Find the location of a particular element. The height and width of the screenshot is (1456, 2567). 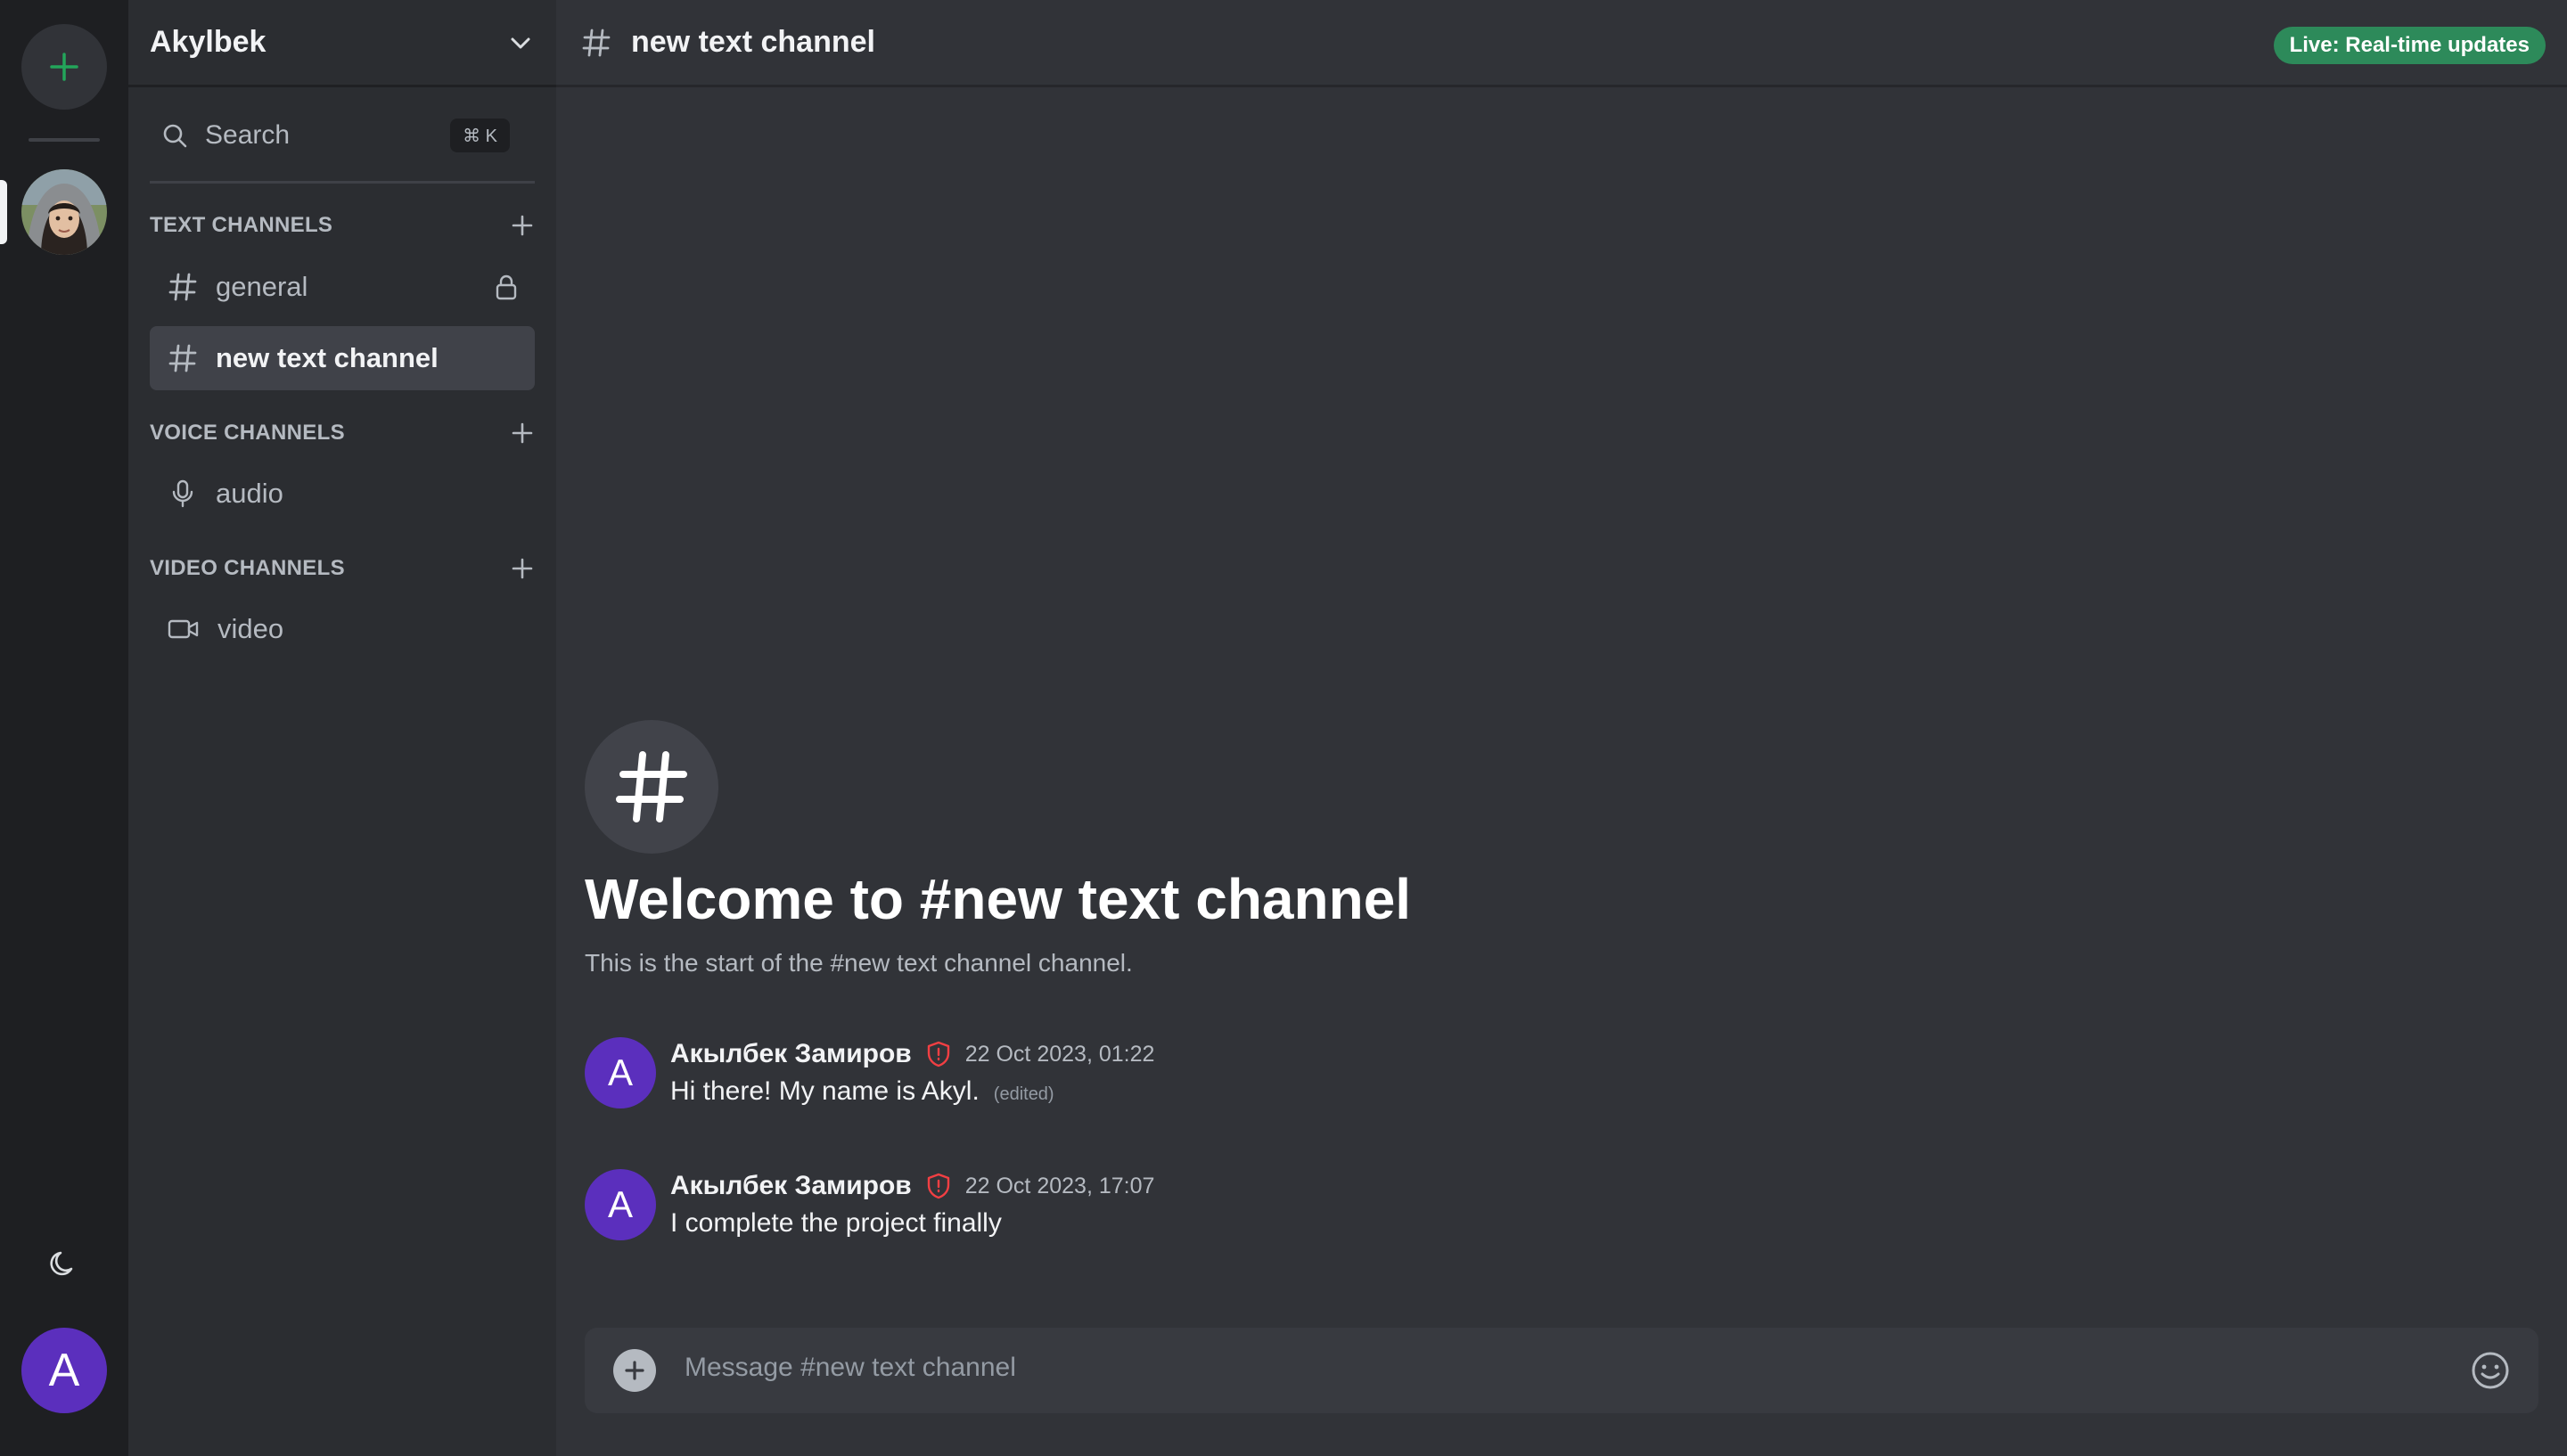

text-channels-header: TEXT CHANNELS is located at coordinates (342, 226).